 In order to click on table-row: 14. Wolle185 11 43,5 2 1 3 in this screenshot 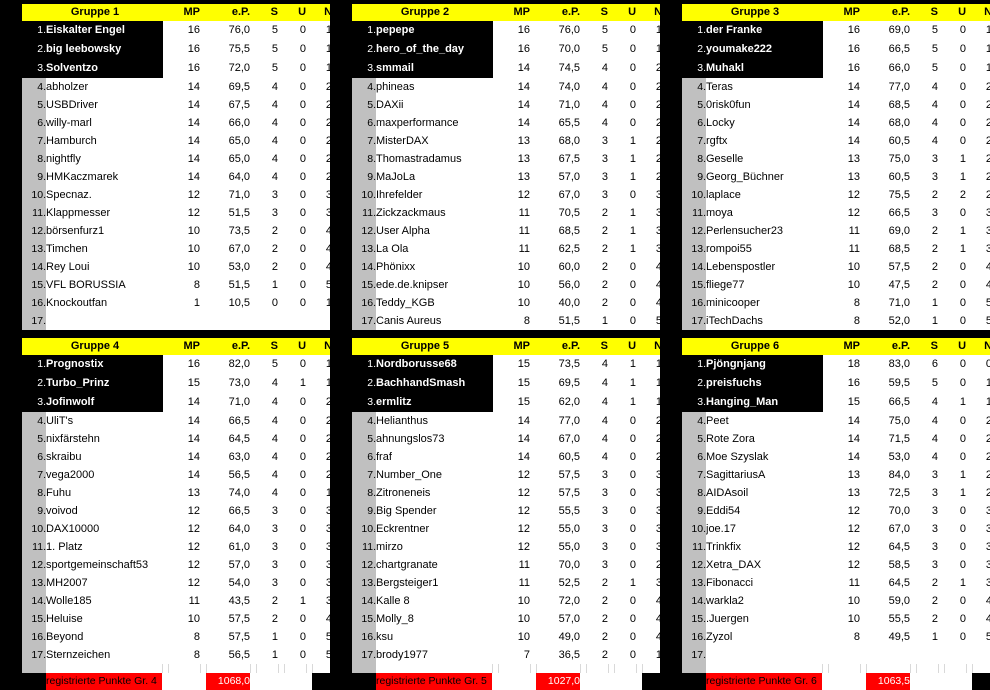, I will do `click(177, 601)`.